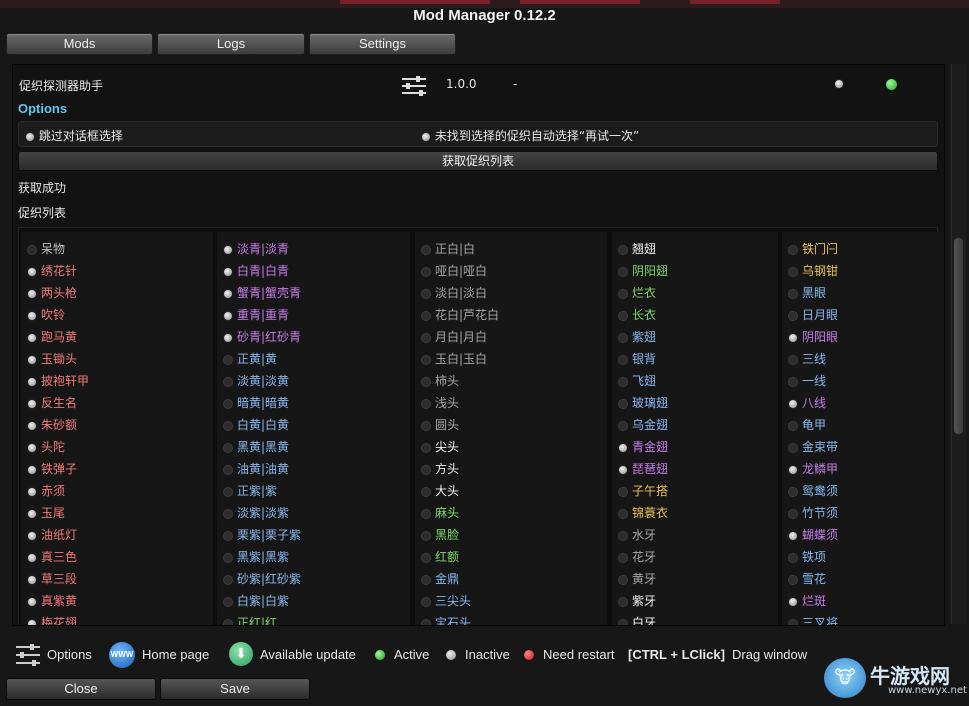  What do you see at coordinates (643, 513) in the screenshot?
I see `list-item: 锦蓑衣` at bounding box center [643, 513].